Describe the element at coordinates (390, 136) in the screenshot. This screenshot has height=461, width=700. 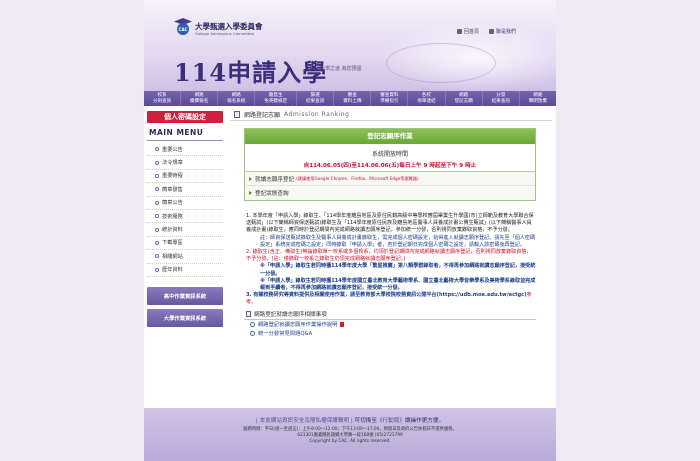
I see `panel-title: 登記志願序作業` at that location.